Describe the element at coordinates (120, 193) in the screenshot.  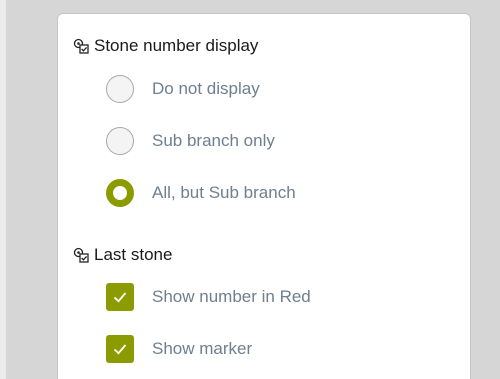
I see `radio-button-selected` at that location.